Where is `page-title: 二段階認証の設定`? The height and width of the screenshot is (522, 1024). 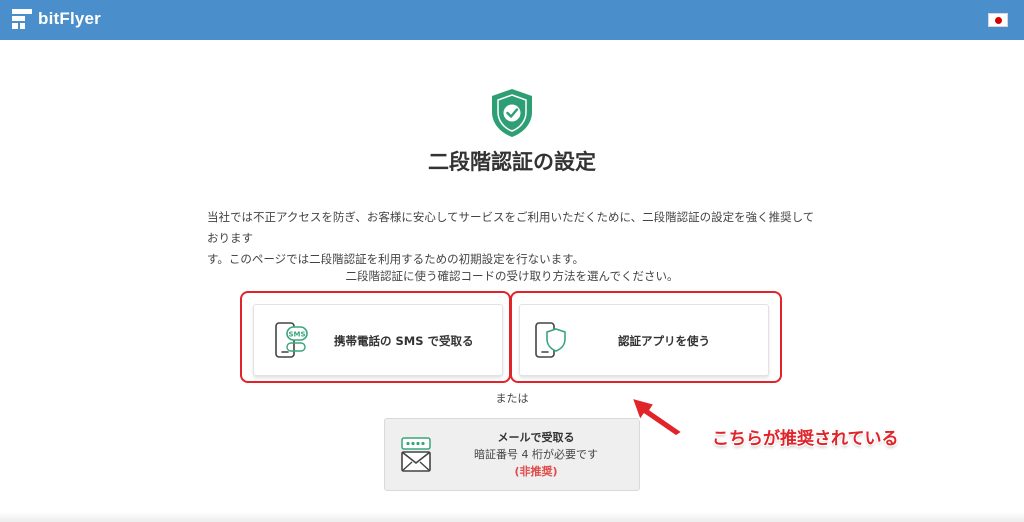 page-title: 二段階認証の設定 is located at coordinates (512, 162).